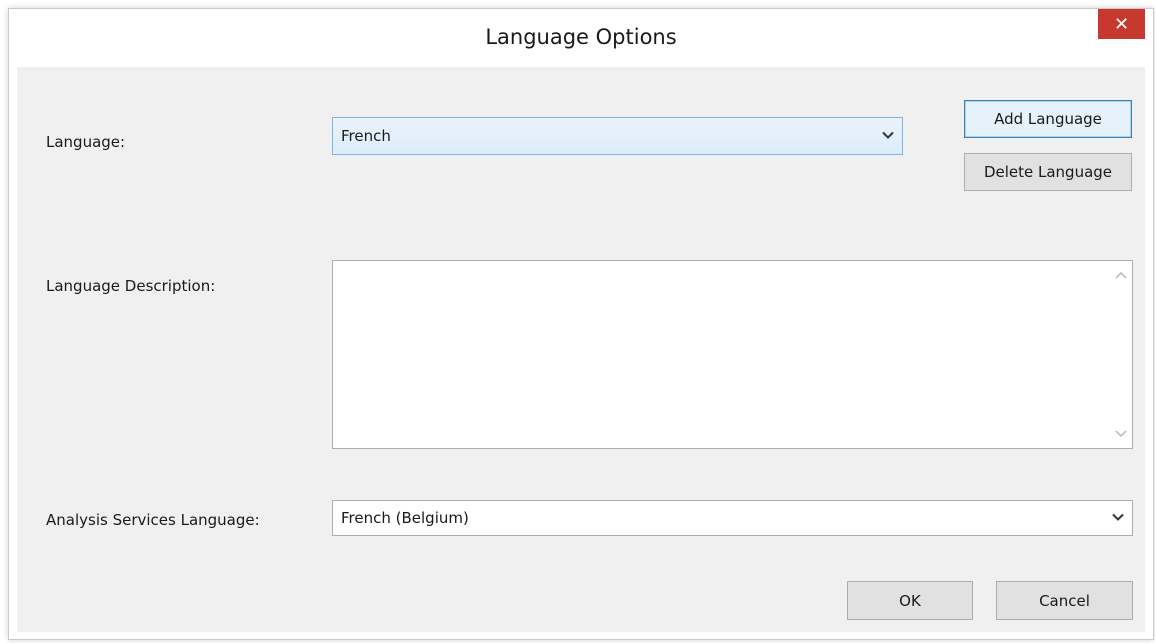 The image size is (1155, 643). Describe the element at coordinates (910, 600) in the screenshot. I see `ok-button: OK` at that location.